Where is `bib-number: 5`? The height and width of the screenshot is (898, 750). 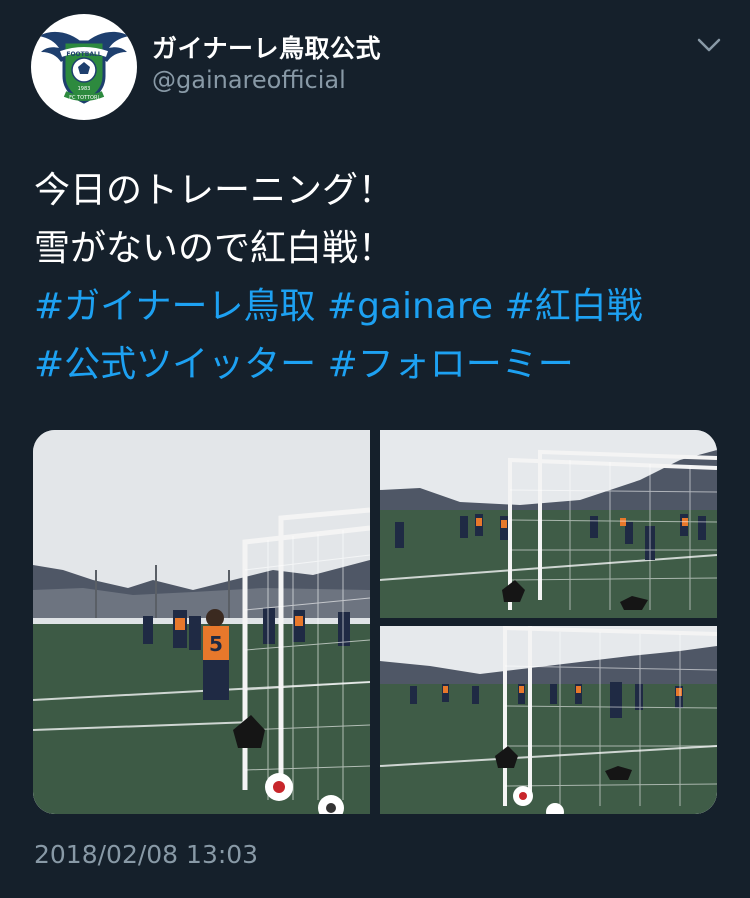 bib-number: 5 is located at coordinates (216, 644).